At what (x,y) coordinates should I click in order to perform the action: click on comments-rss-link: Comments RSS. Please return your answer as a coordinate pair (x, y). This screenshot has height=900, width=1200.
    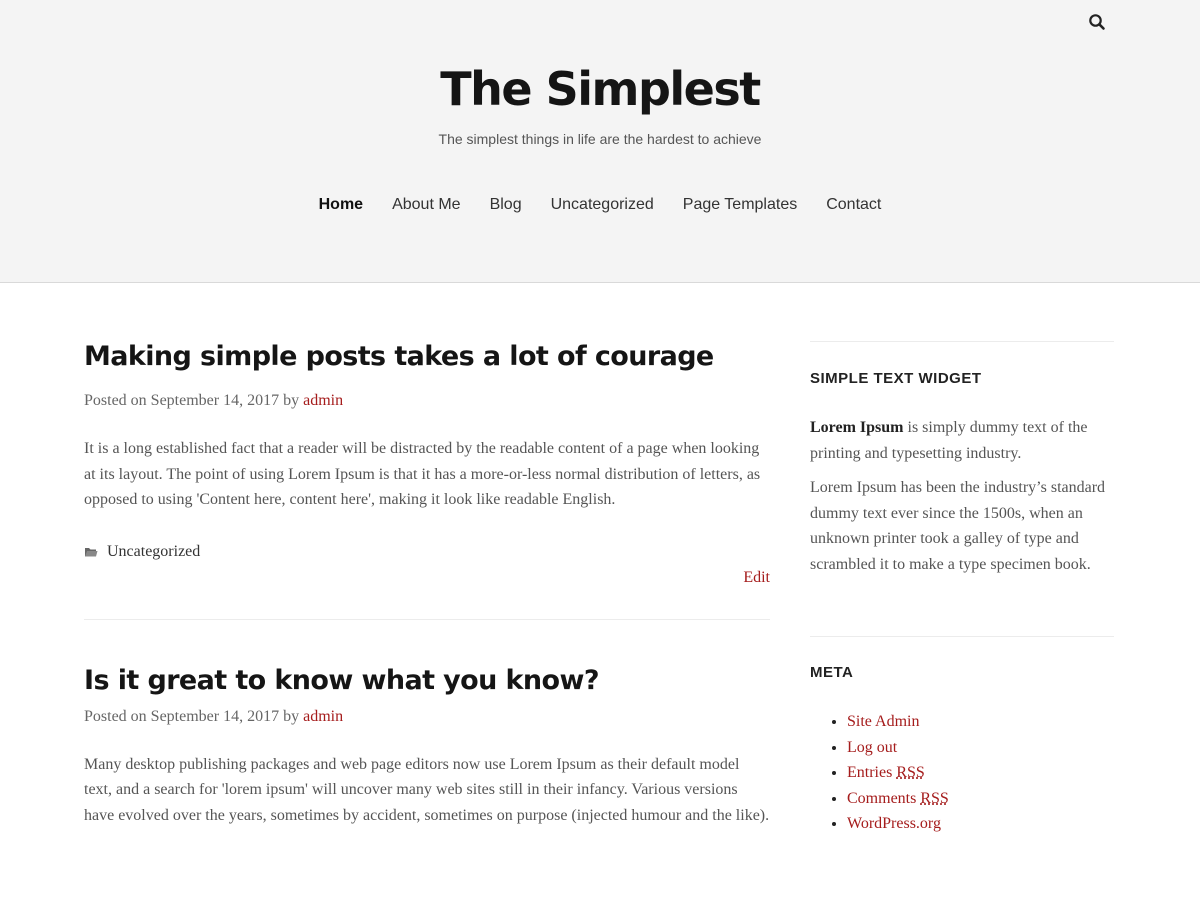
    Looking at the image, I should click on (898, 798).